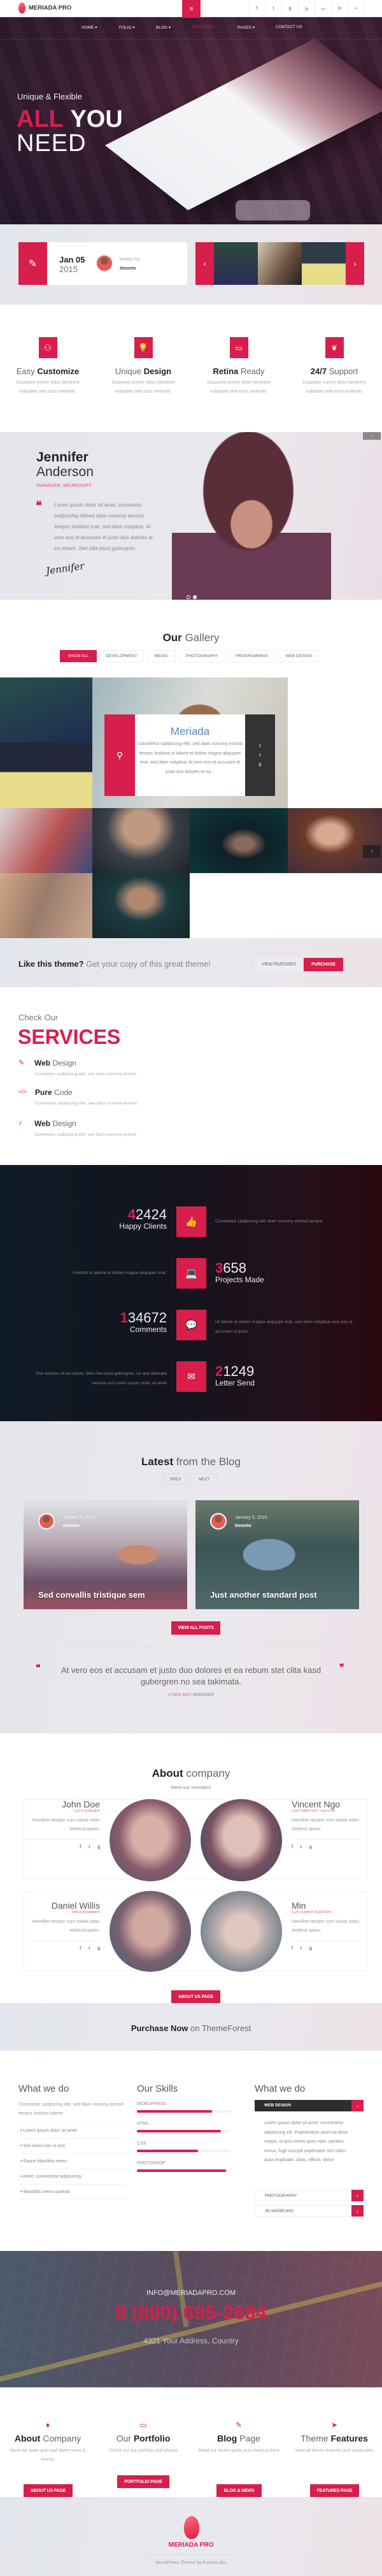 This screenshot has width=382, height=2576. I want to click on view-features-button: VIEW FEATURES, so click(279, 964).